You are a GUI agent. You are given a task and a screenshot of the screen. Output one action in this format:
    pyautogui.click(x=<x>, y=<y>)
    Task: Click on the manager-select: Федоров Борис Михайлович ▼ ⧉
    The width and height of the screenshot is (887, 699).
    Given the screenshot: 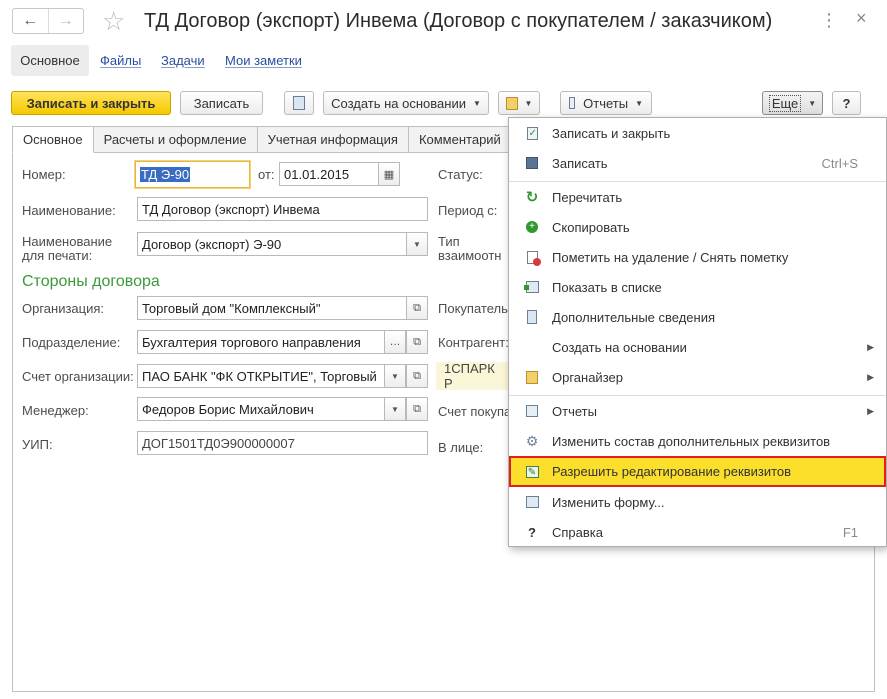 What is the action you would take?
    pyautogui.click(x=282, y=409)
    